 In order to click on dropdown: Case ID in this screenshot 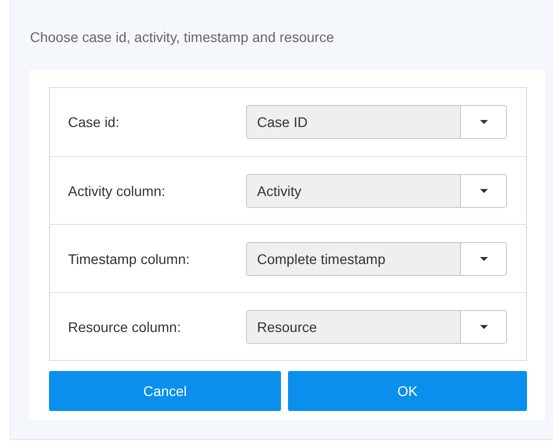, I will do `click(376, 122)`.